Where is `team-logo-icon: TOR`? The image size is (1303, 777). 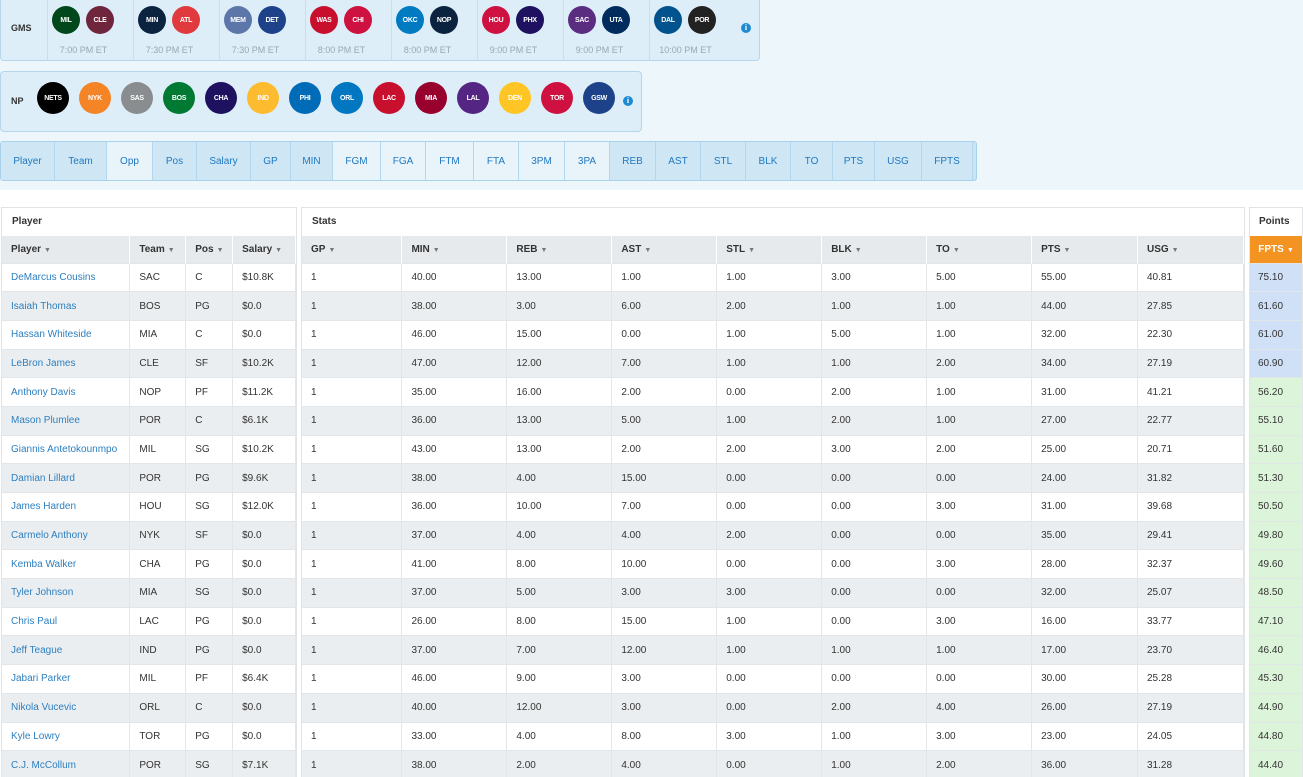 team-logo-icon: TOR is located at coordinates (557, 98).